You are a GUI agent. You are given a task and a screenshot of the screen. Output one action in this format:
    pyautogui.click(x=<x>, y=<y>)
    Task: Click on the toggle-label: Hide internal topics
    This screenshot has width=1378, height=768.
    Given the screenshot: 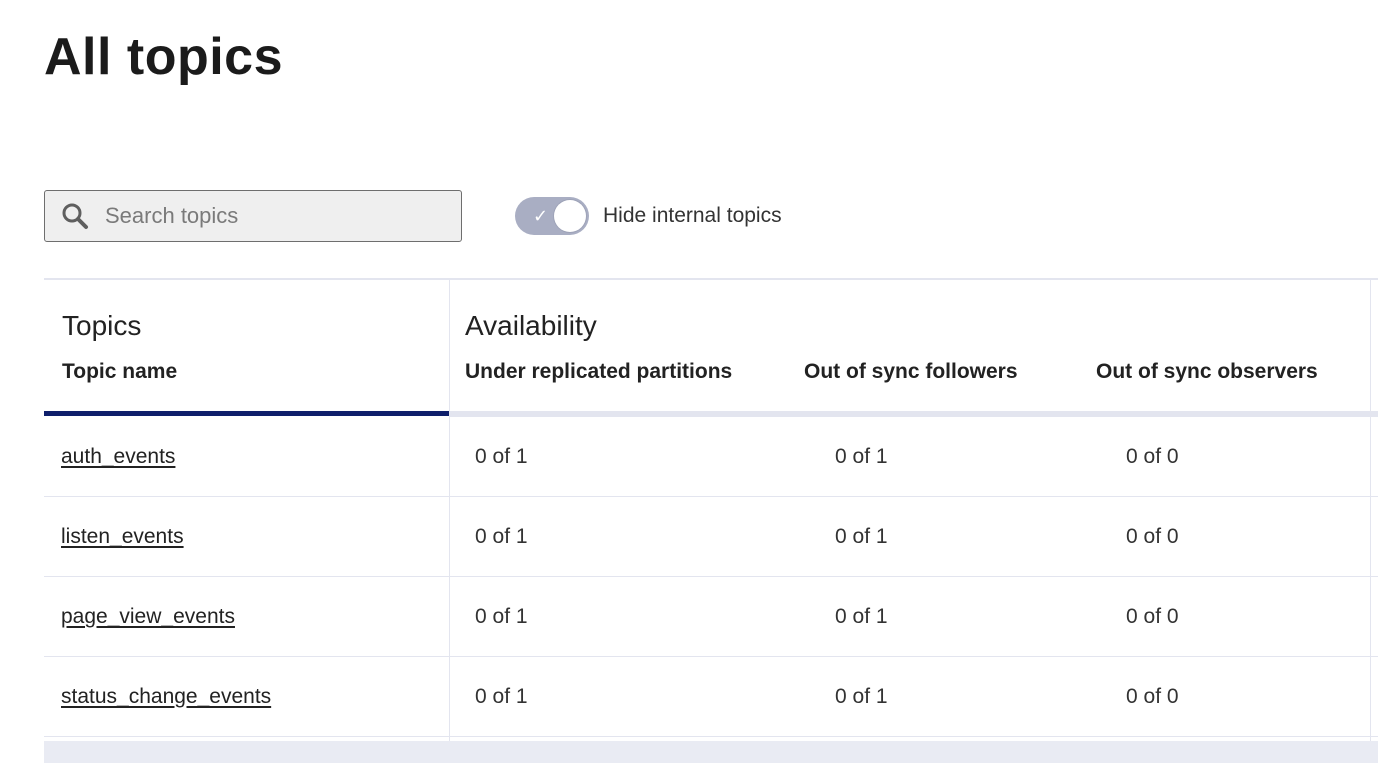 What is the action you would take?
    pyautogui.click(x=692, y=215)
    